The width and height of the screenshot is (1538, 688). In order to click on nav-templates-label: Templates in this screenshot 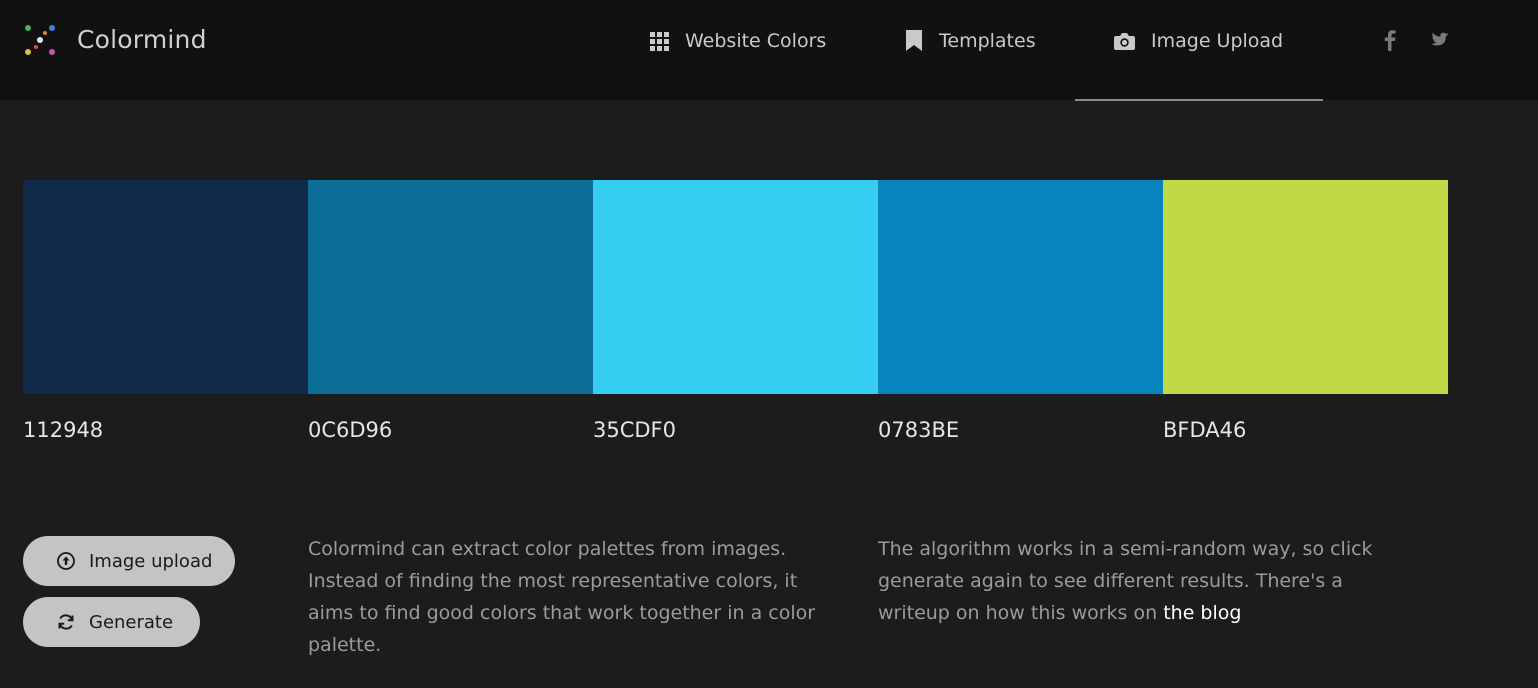, I will do `click(987, 41)`.